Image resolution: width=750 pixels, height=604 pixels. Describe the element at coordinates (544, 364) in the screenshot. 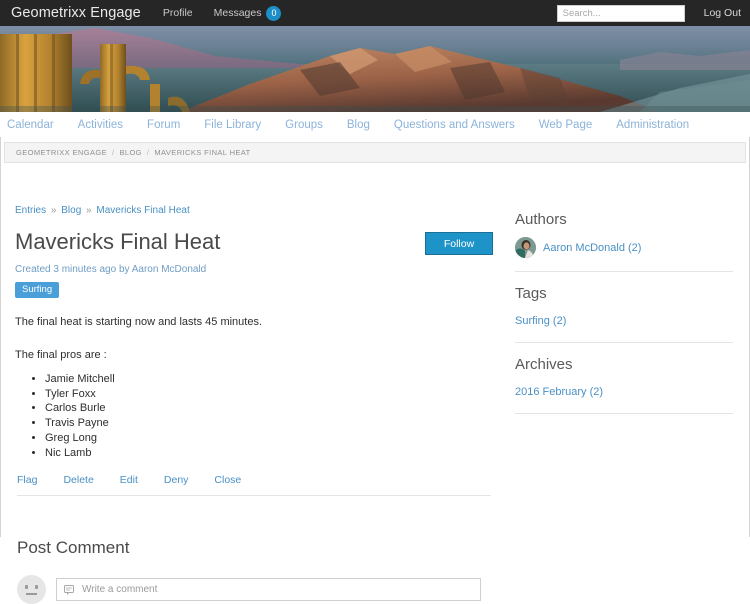

I see `sidebar-archives-heading: Archives` at that location.